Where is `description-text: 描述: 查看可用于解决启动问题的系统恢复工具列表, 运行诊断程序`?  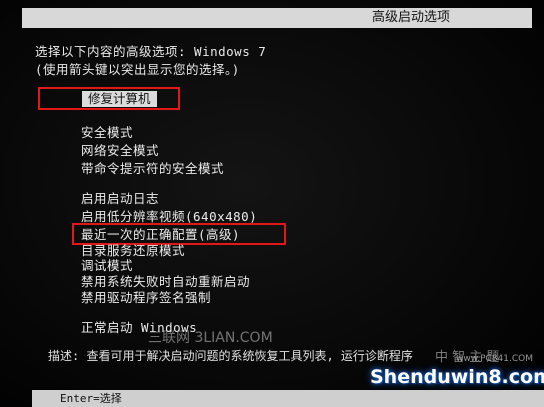 description-text: 描述: 查看可用于解决启动问题的系统恢复工具列表, 运行诊断程序 is located at coordinates (230, 356).